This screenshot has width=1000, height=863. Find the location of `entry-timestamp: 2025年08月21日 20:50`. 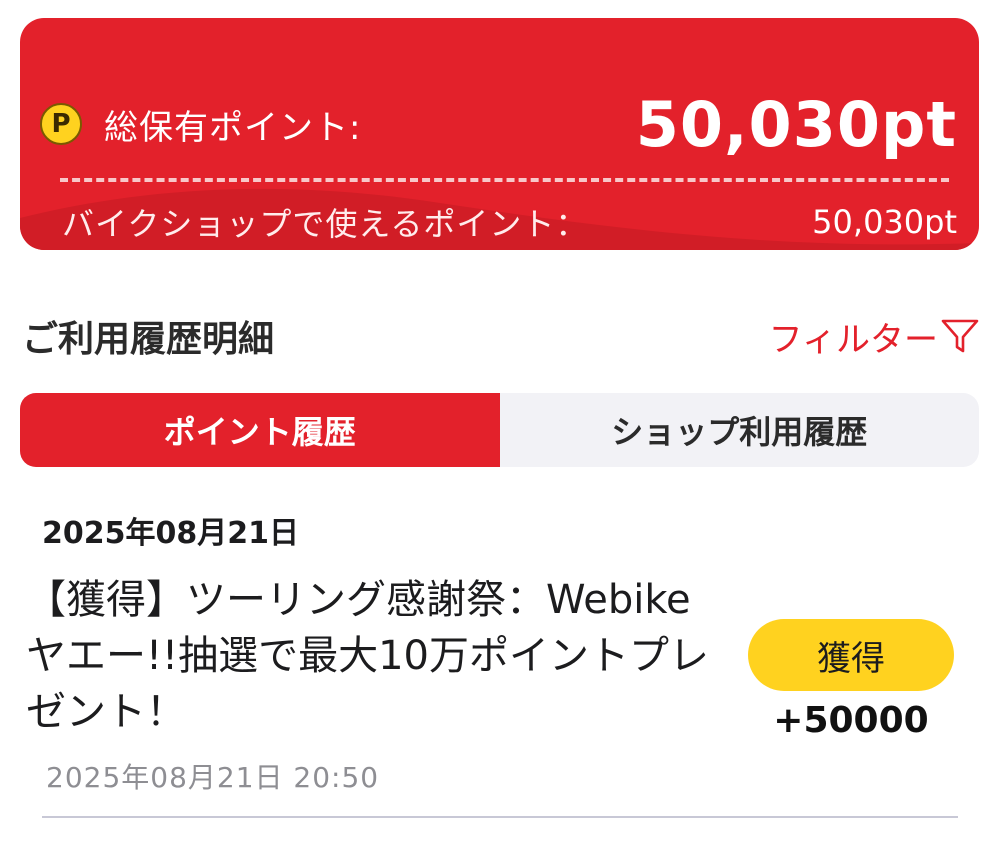

entry-timestamp: 2025年08月21日 20:50 is located at coordinates (213, 777).